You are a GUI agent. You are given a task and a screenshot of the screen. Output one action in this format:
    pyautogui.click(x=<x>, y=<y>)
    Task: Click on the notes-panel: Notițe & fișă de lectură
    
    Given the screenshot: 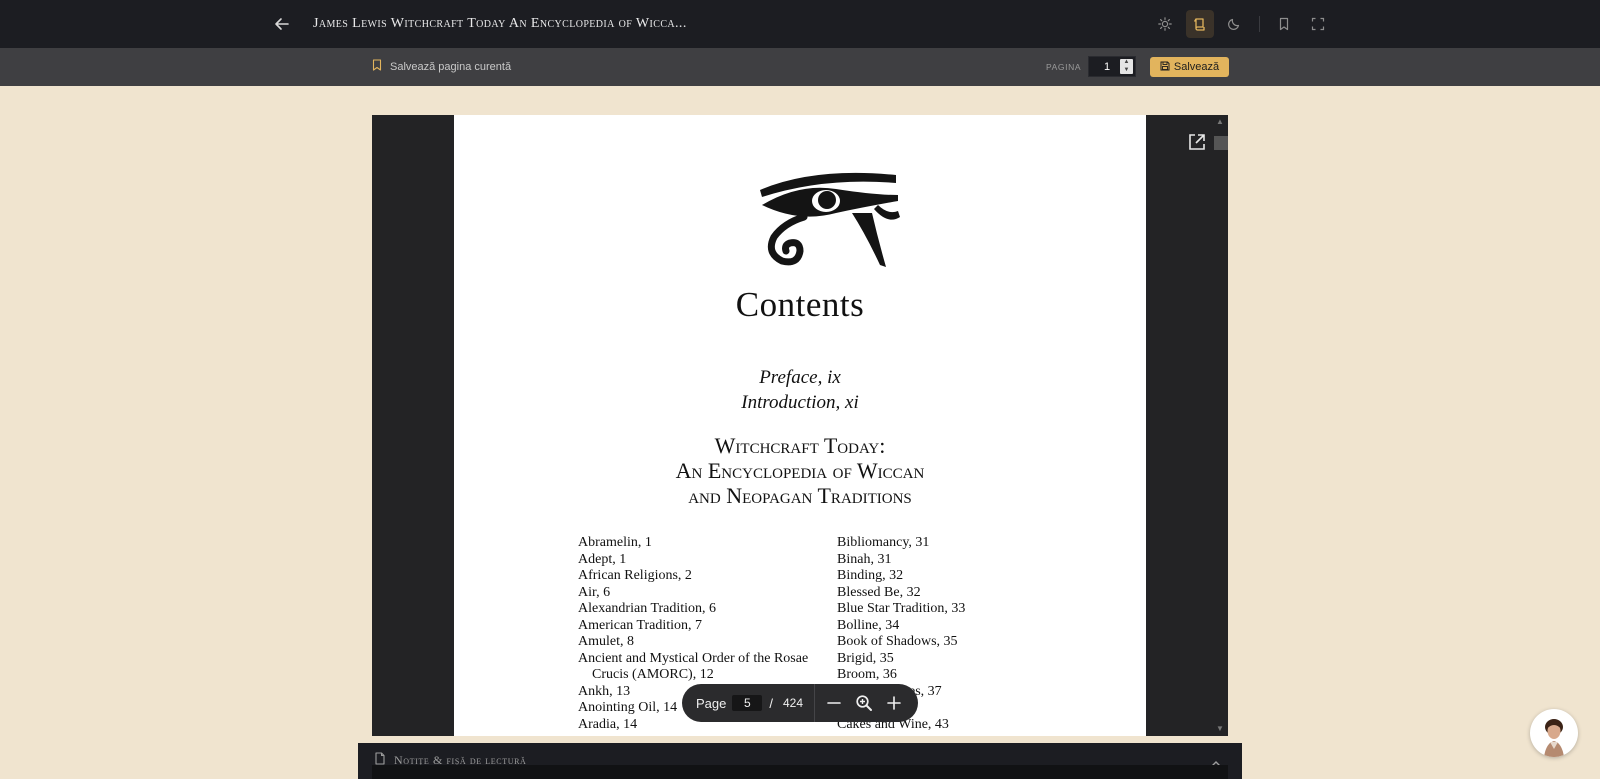 What is the action you would take?
    pyautogui.click(x=800, y=761)
    